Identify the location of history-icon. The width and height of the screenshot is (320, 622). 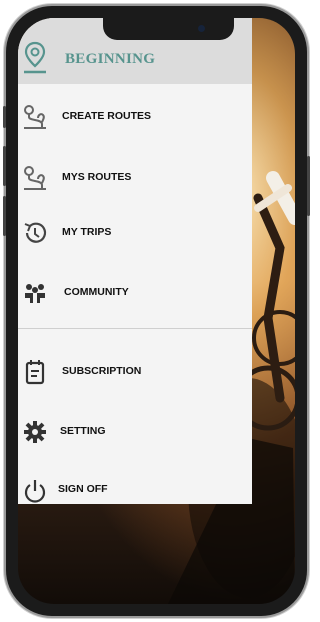
(35, 232).